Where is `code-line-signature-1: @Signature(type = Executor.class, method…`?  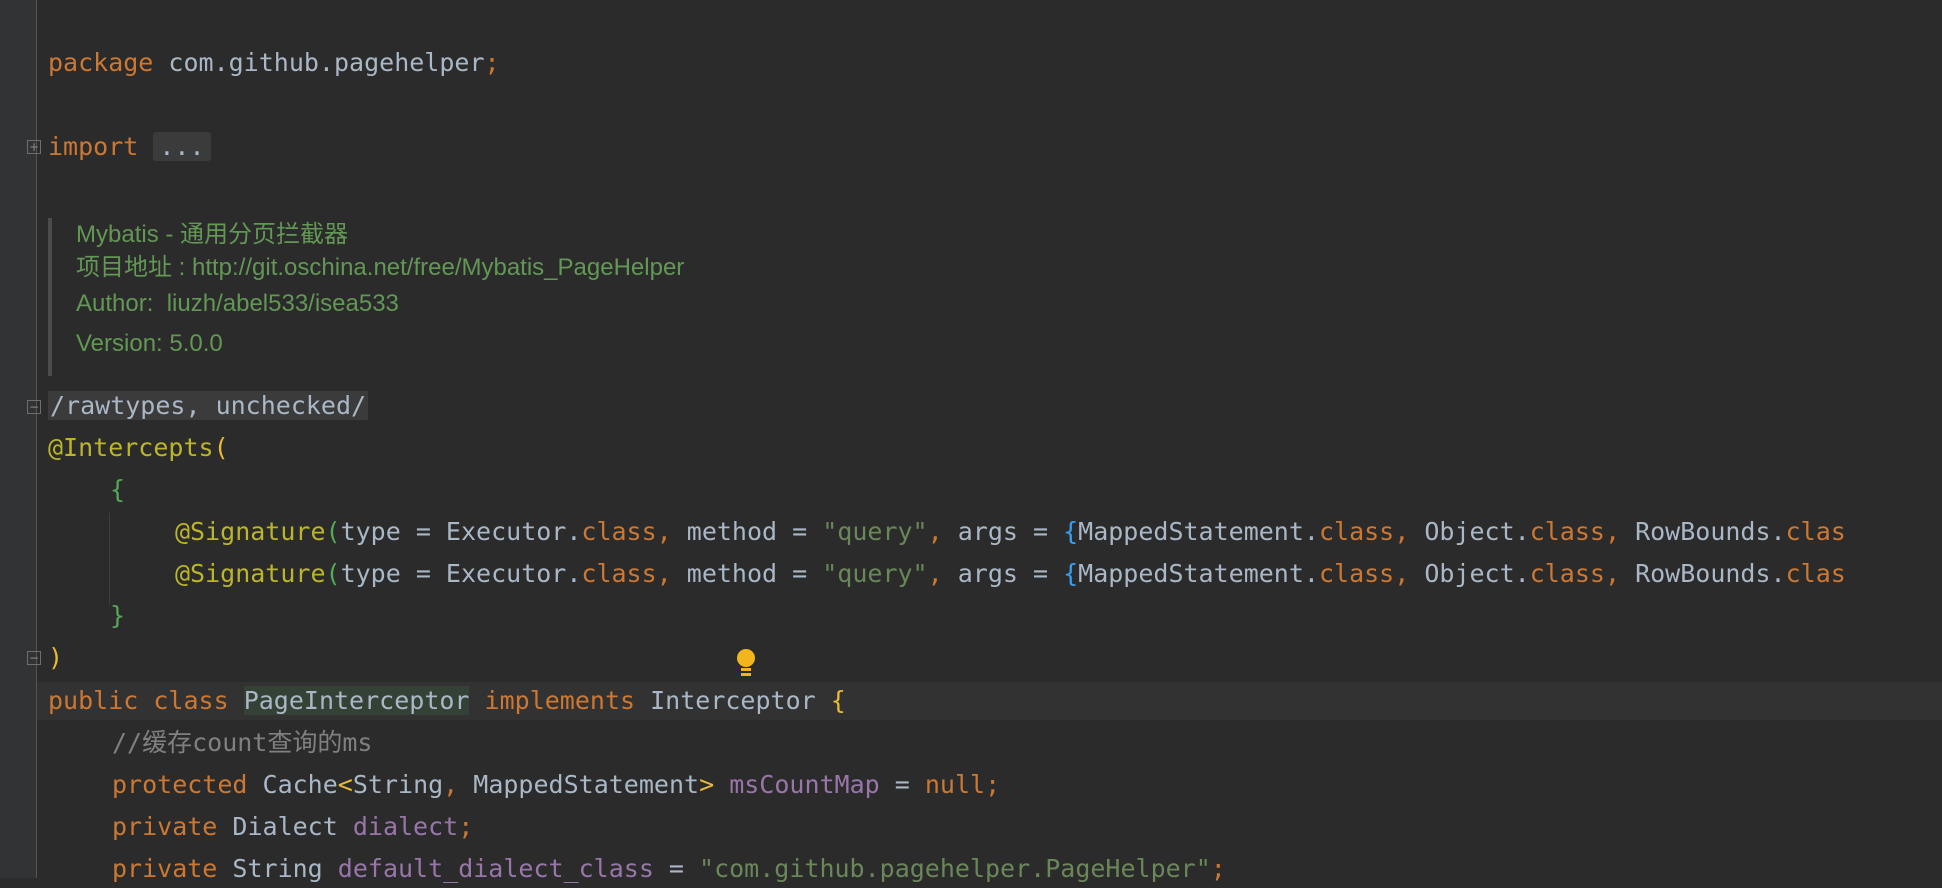
code-line-signature-1: @Signature(type = Executor.class, method… is located at coordinates (1010, 532).